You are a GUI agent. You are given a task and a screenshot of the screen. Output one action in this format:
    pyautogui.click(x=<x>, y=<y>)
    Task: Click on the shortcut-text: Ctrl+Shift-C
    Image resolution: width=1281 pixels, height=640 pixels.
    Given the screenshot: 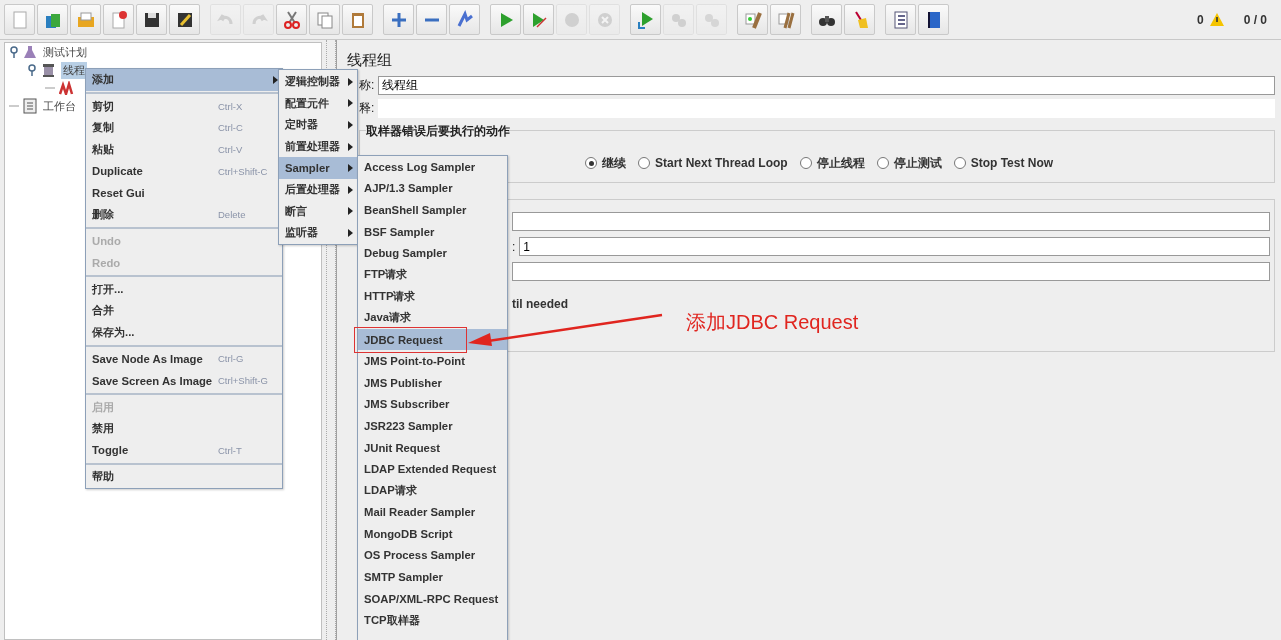 What is the action you would take?
    pyautogui.click(x=243, y=171)
    